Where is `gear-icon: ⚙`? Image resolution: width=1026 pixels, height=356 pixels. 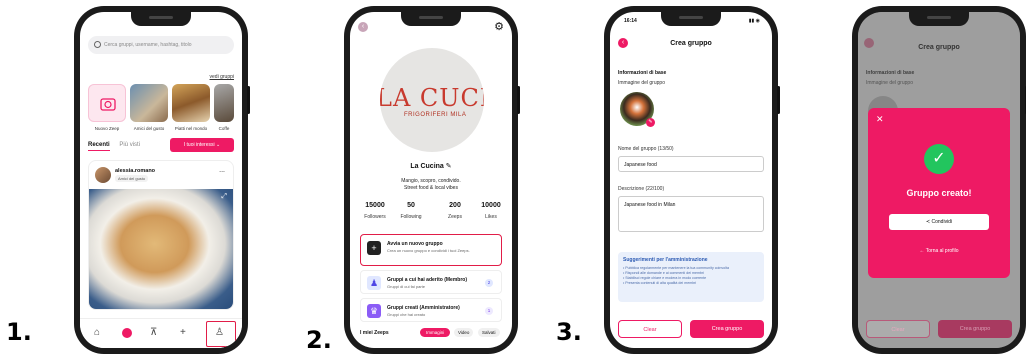 gear-icon: ⚙ is located at coordinates (499, 26).